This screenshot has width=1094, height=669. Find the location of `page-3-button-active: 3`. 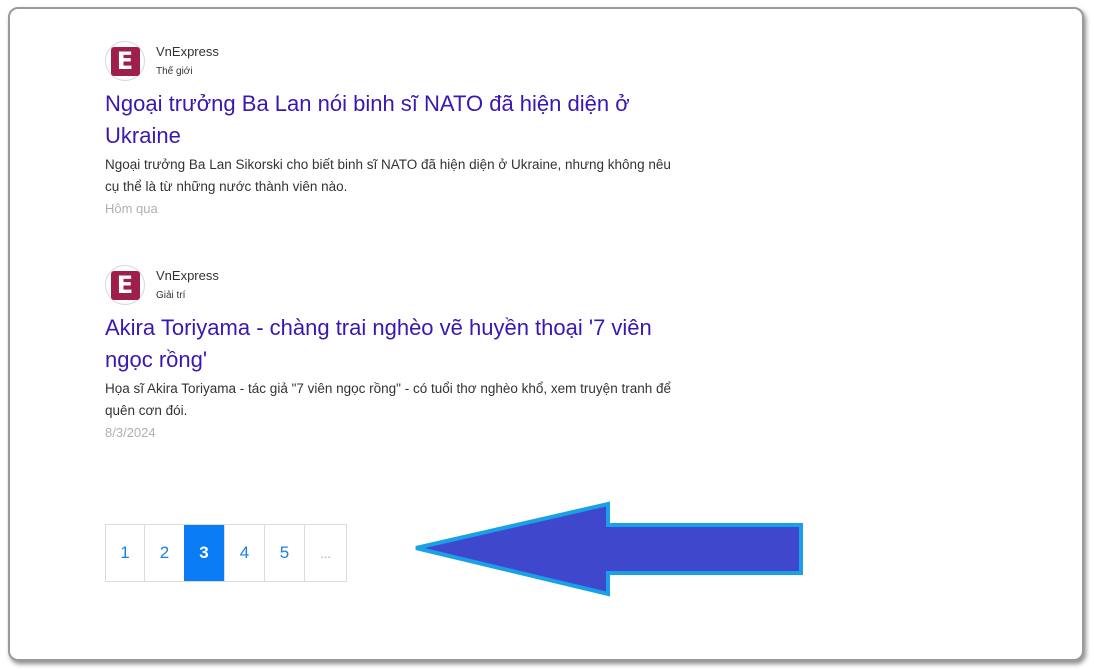

page-3-button-active: 3 is located at coordinates (204, 553).